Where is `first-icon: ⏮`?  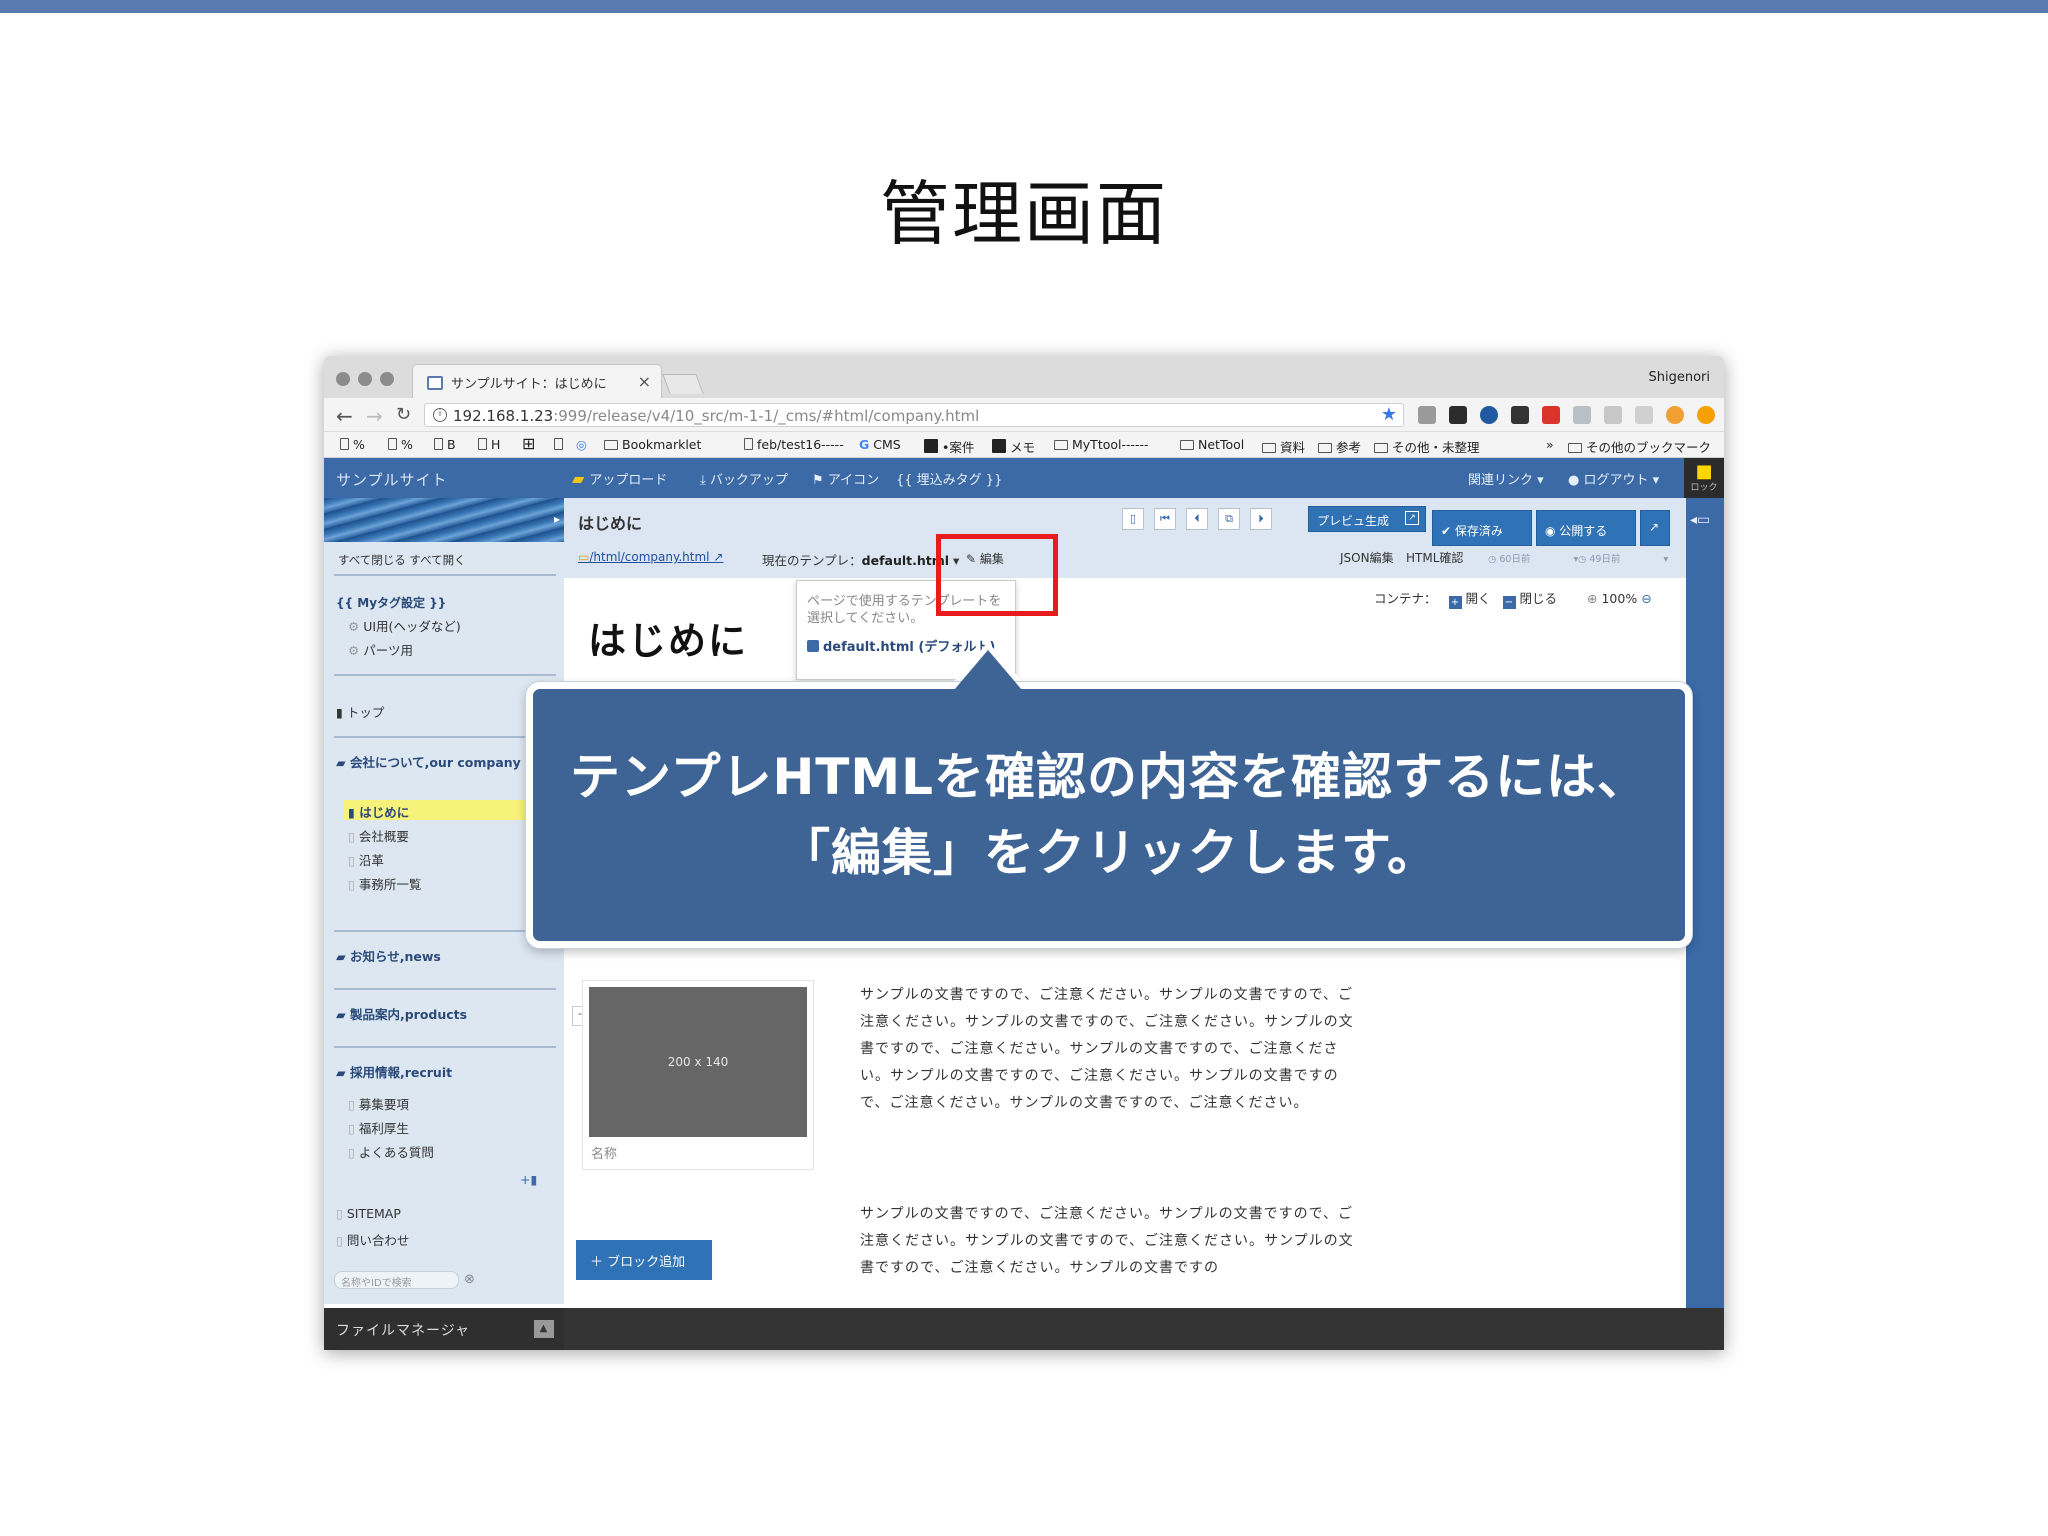
first-icon: ⏮ is located at coordinates (1165, 519).